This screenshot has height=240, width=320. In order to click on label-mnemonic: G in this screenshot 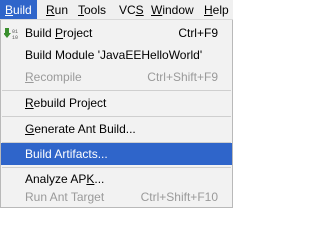, I will do `click(30, 129)`.